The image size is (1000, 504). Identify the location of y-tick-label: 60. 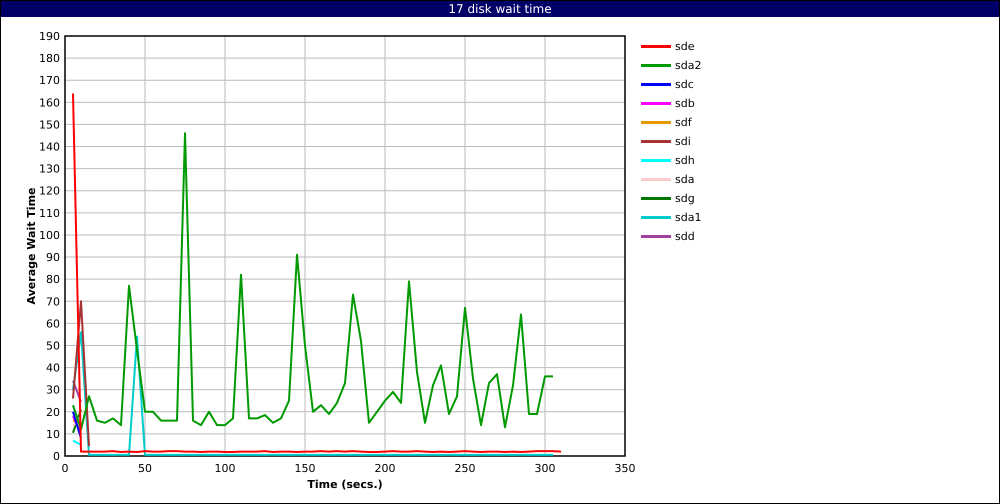
(53, 323).